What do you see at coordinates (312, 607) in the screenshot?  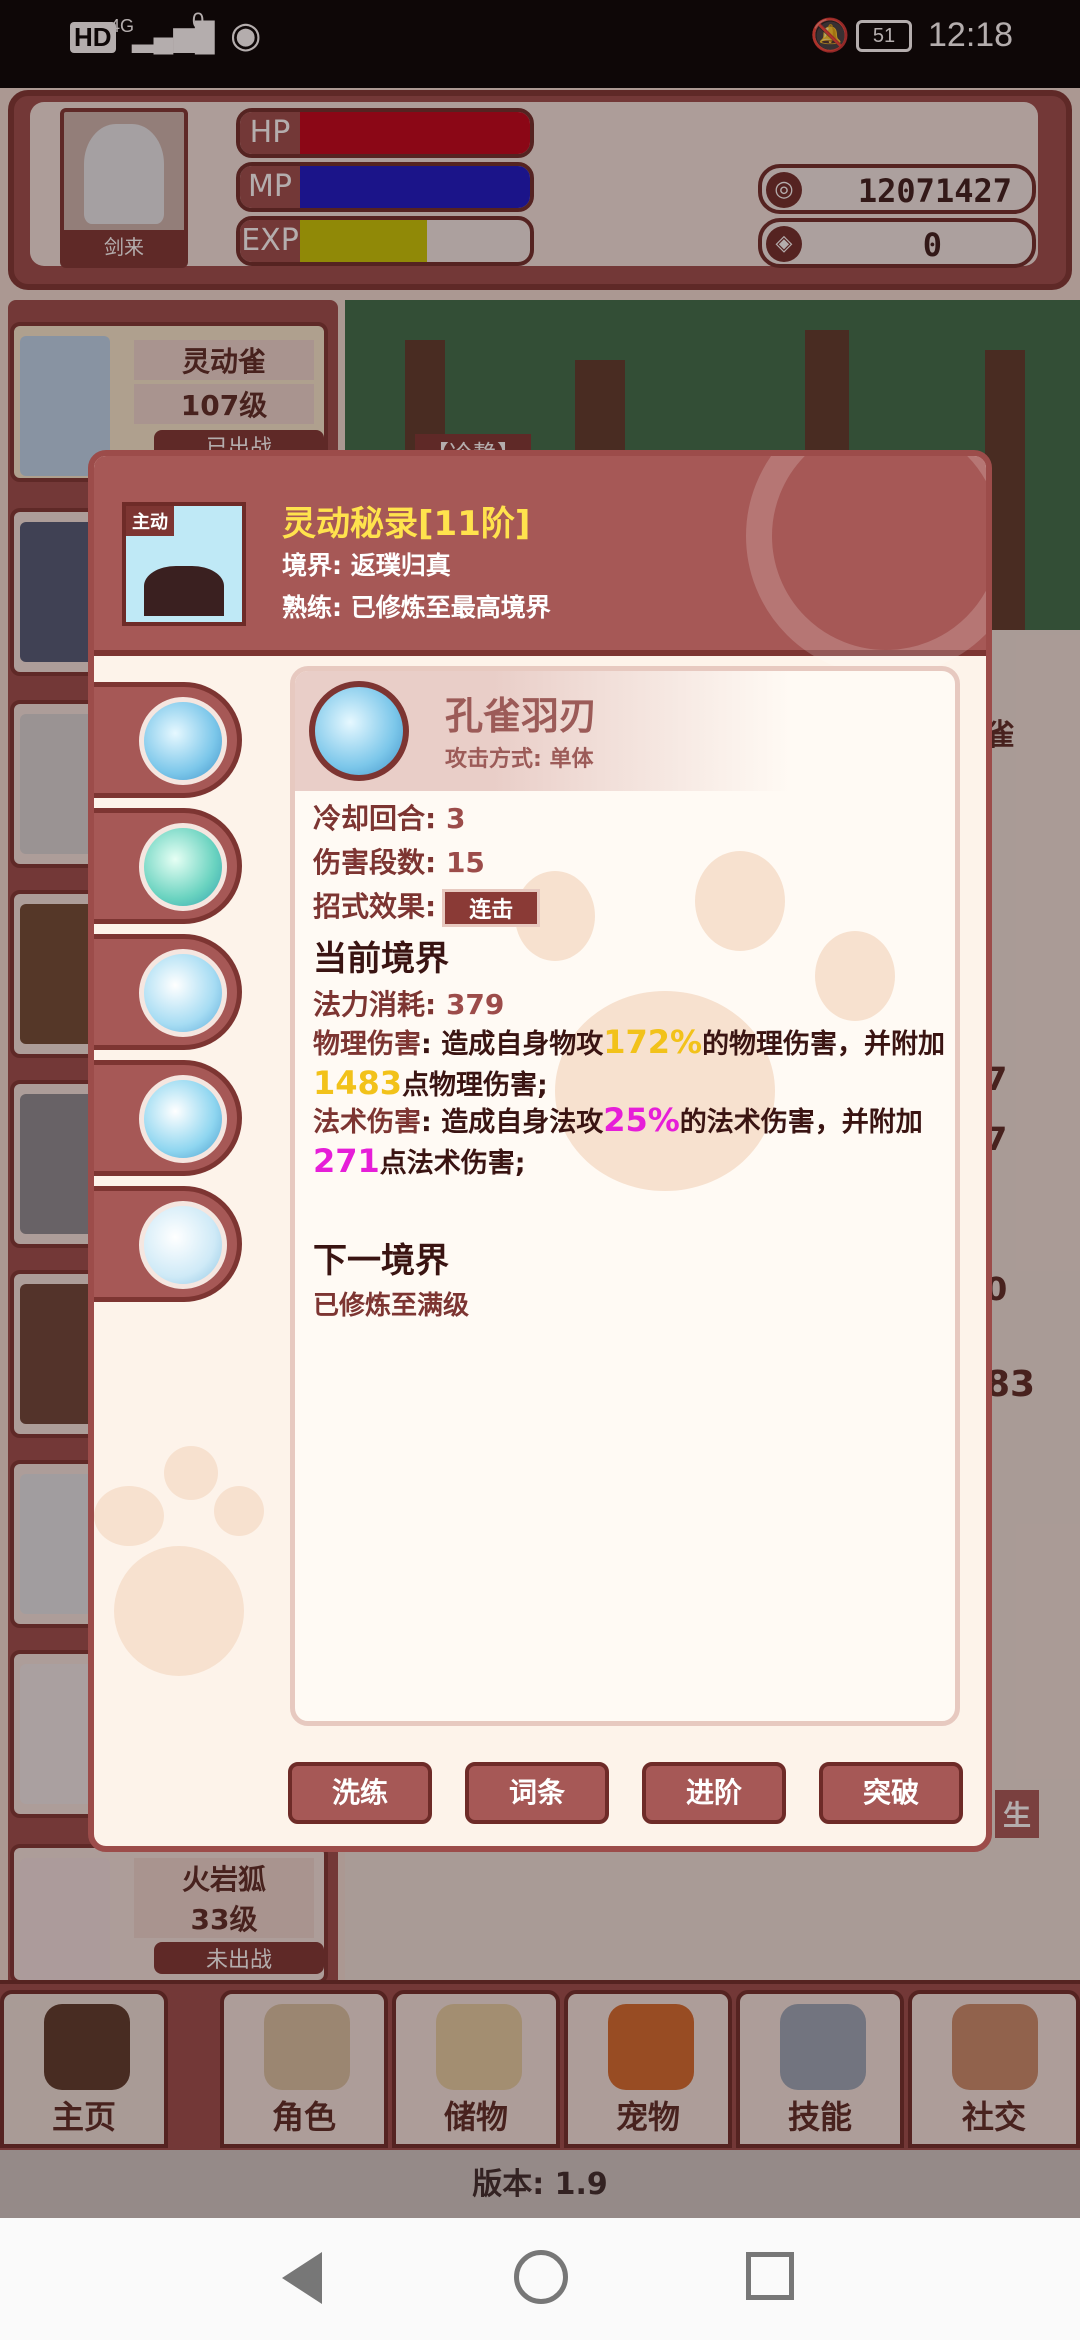 I see `mastery-label: 熟练:` at bounding box center [312, 607].